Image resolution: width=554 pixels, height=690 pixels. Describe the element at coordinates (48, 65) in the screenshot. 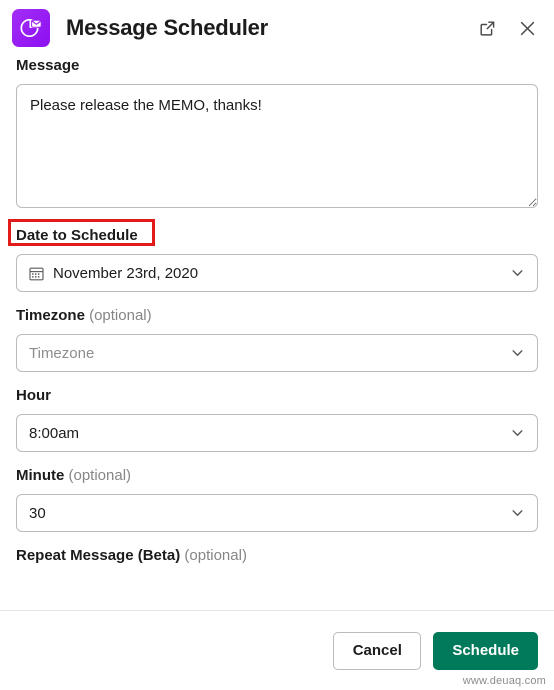

I see `message-label: Message` at that location.